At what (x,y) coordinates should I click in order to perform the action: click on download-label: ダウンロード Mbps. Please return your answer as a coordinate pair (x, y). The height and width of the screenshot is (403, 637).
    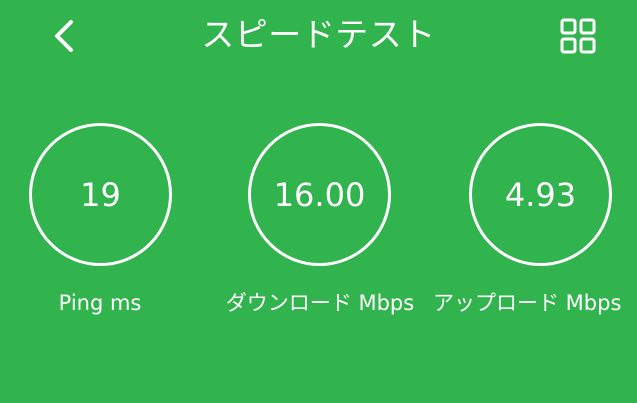
    Looking at the image, I should click on (320, 303).